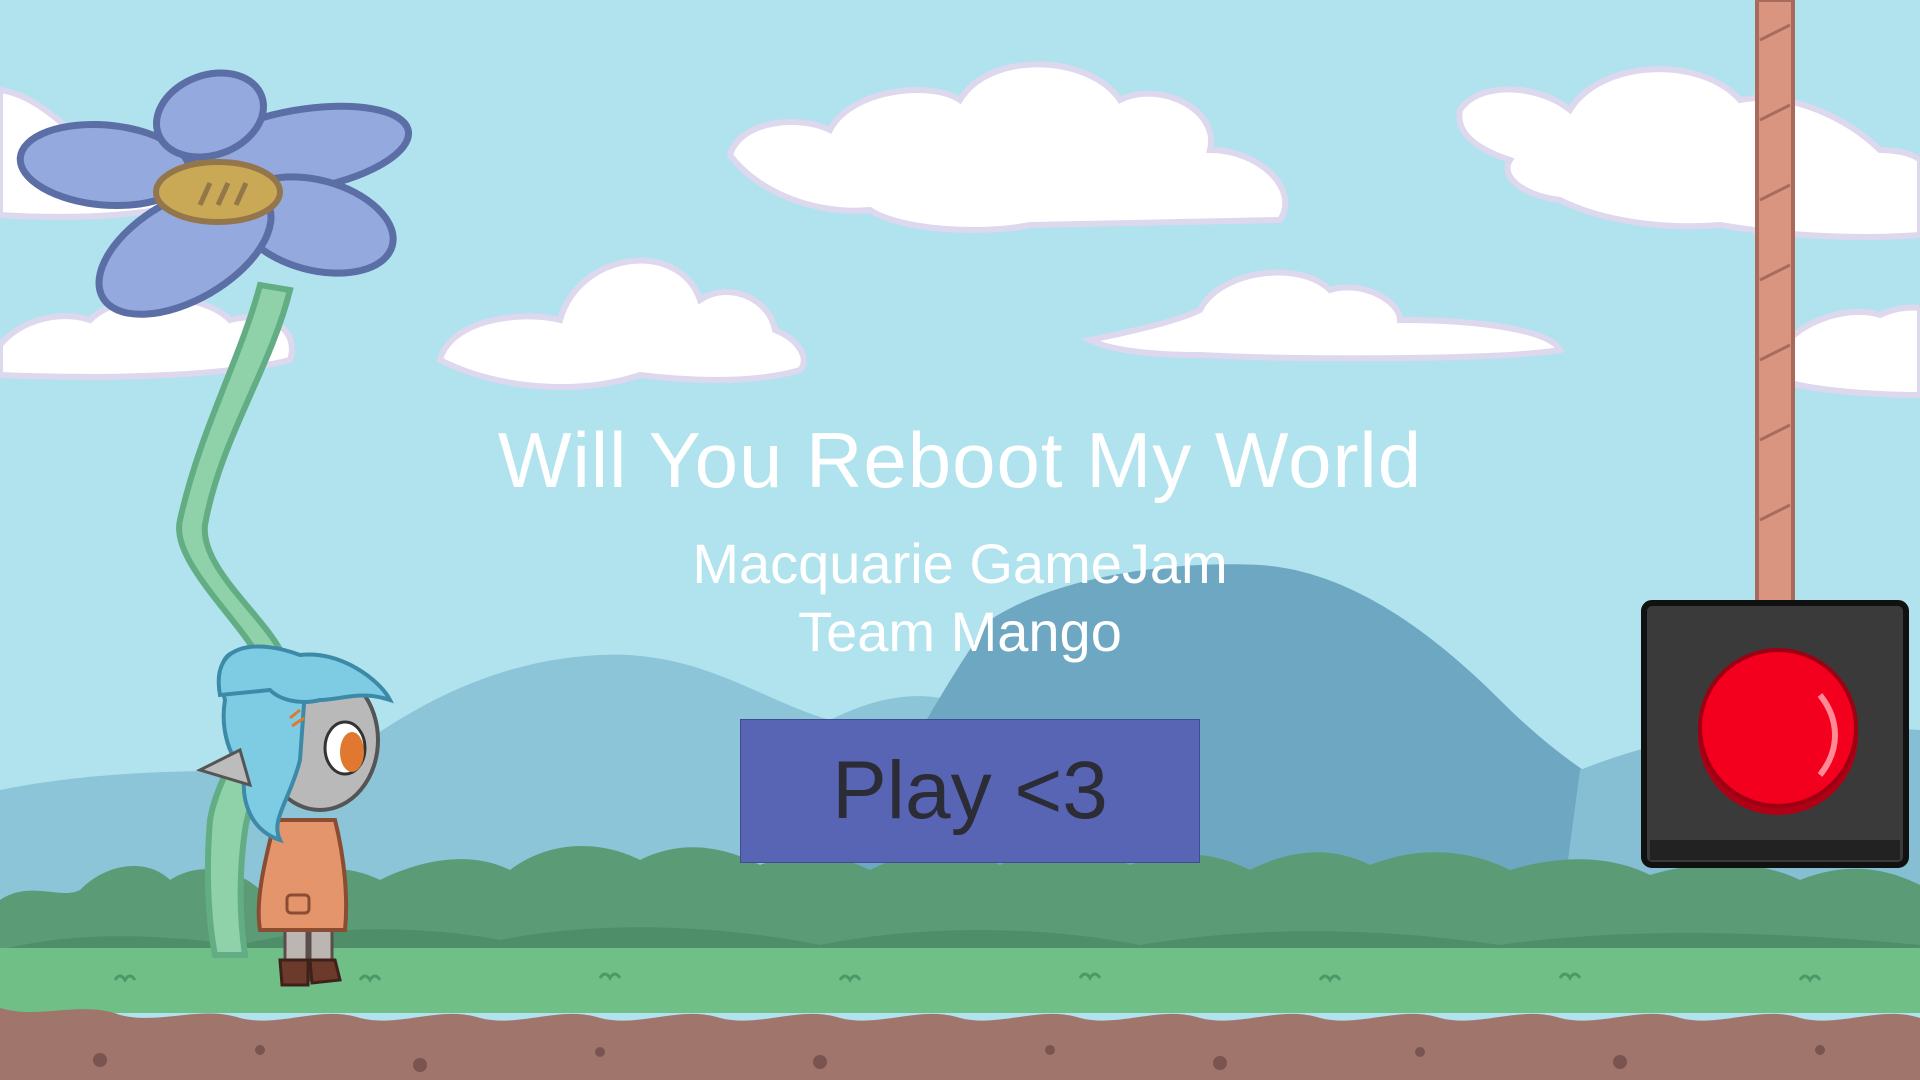  I want to click on play-button-label: Play <3, so click(970, 790).